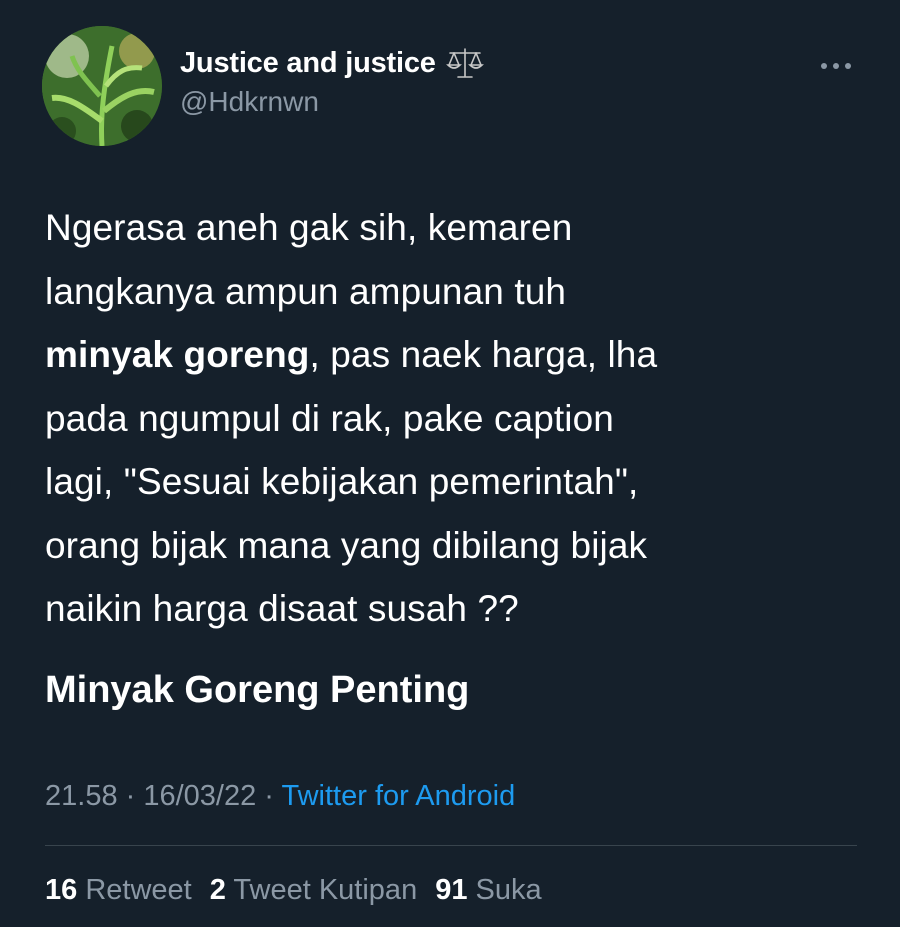 Image resolution: width=900 pixels, height=927 pixels. I want to click on display-name: Justice and justice, so click(308, 63).